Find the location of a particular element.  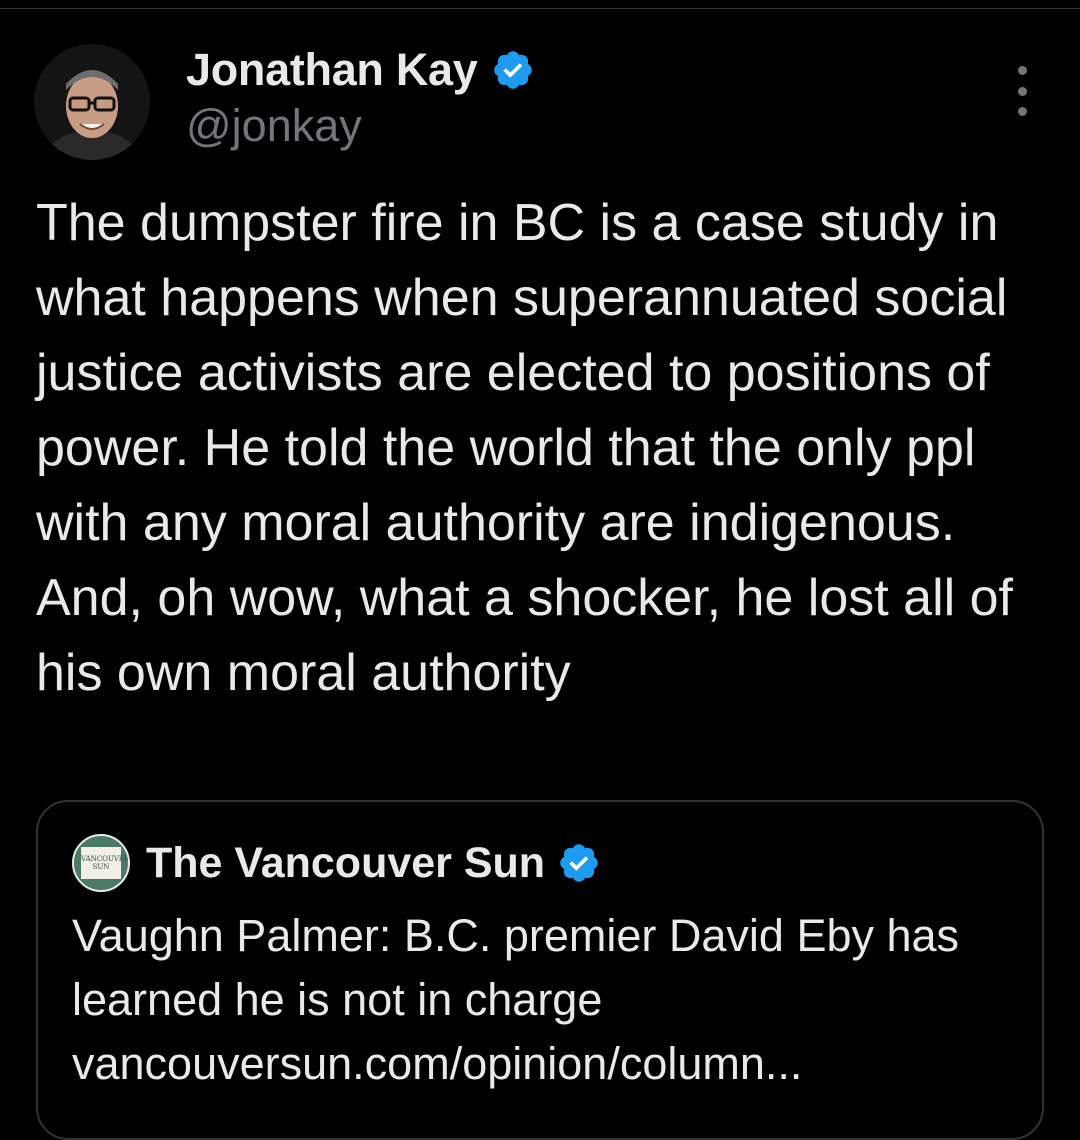

more-options-button is located at coordinates (1022, 91).